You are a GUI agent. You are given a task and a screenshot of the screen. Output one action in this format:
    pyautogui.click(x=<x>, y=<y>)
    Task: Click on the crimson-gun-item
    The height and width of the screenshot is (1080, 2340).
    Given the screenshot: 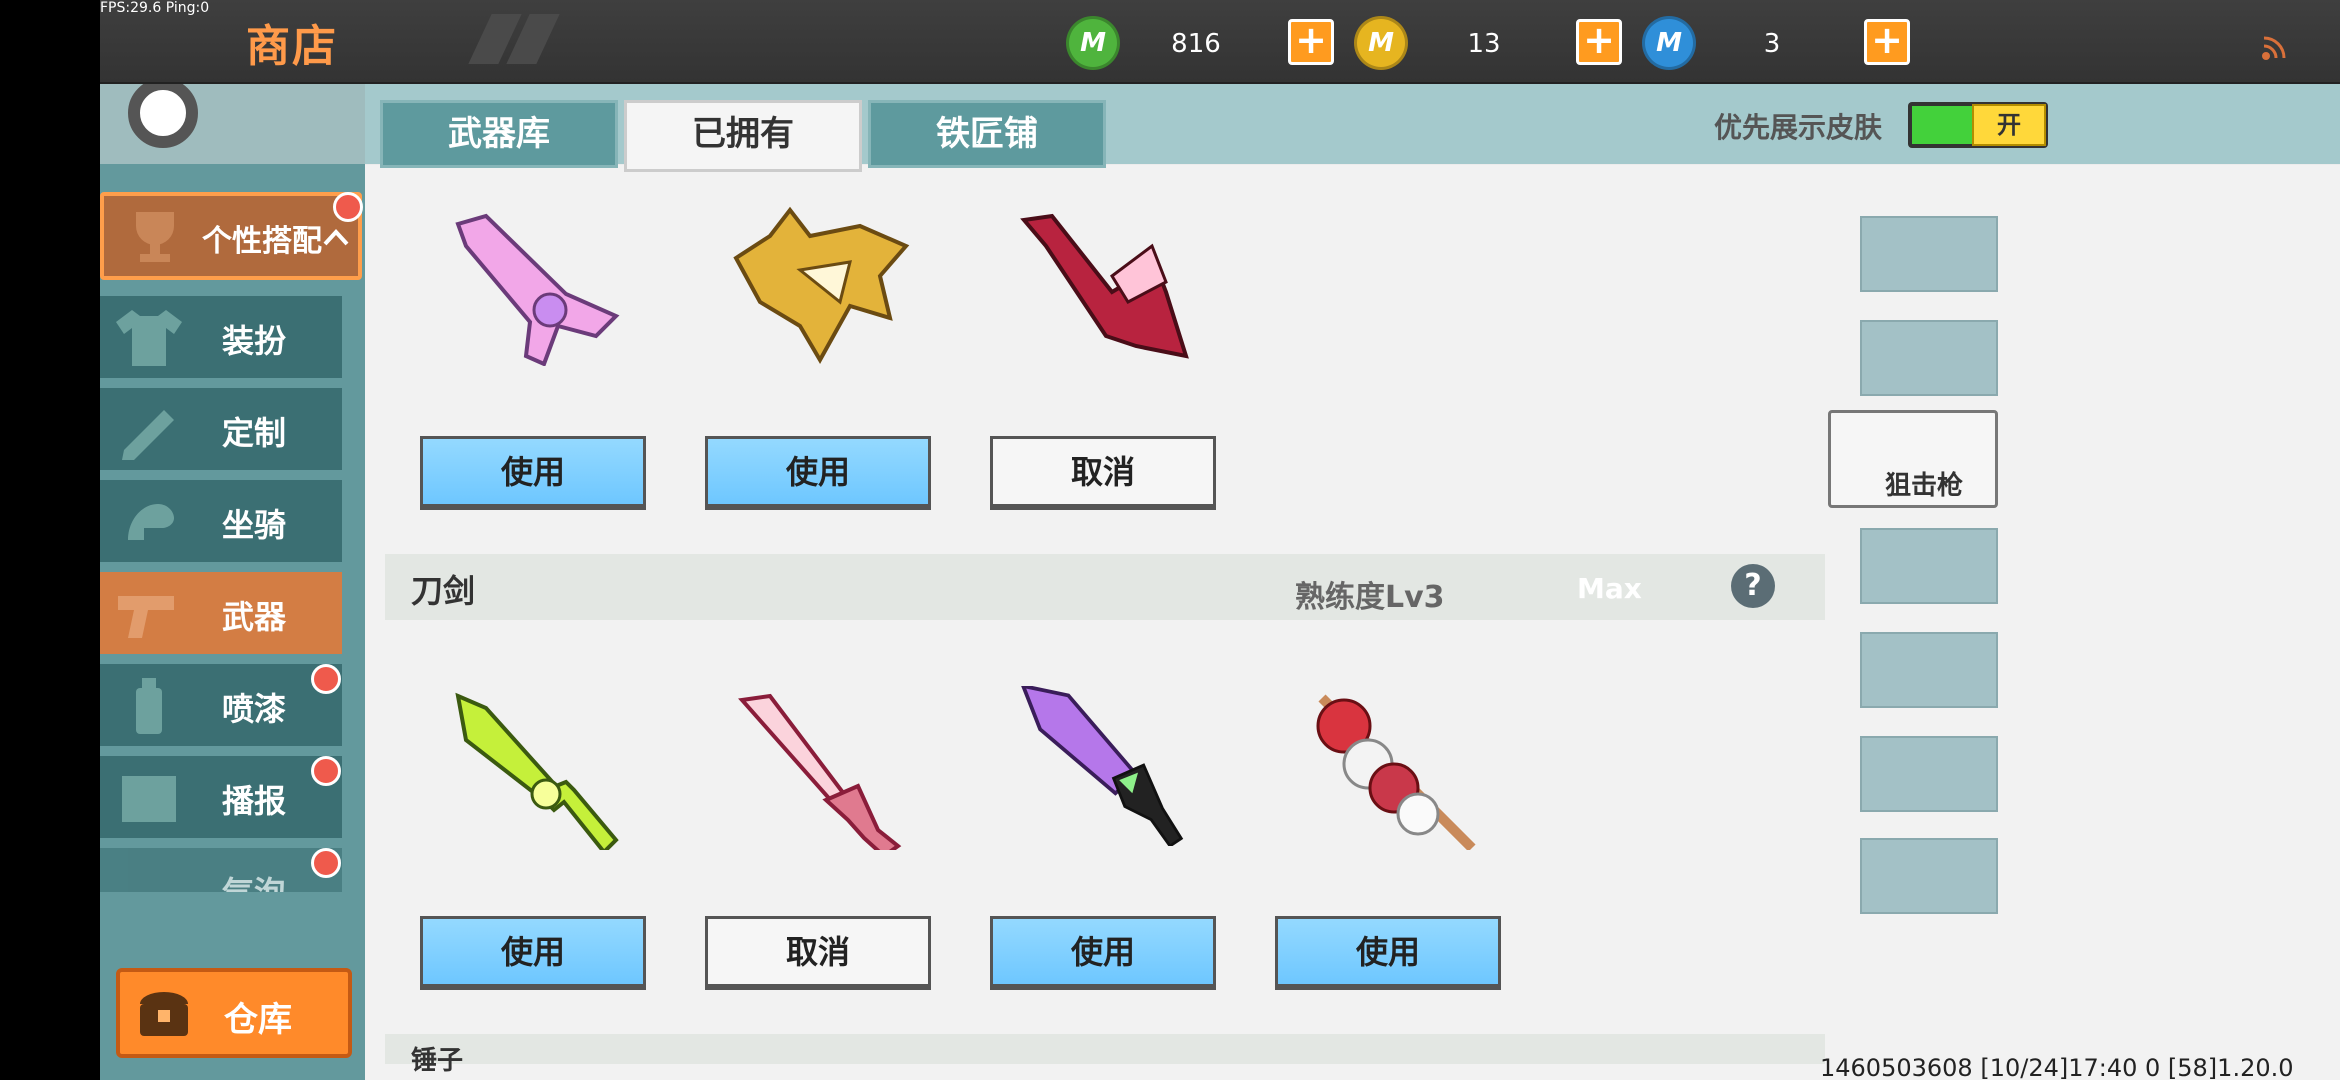 What is the action you would take?
    pyautogui.click(x=1106, y=286)
    